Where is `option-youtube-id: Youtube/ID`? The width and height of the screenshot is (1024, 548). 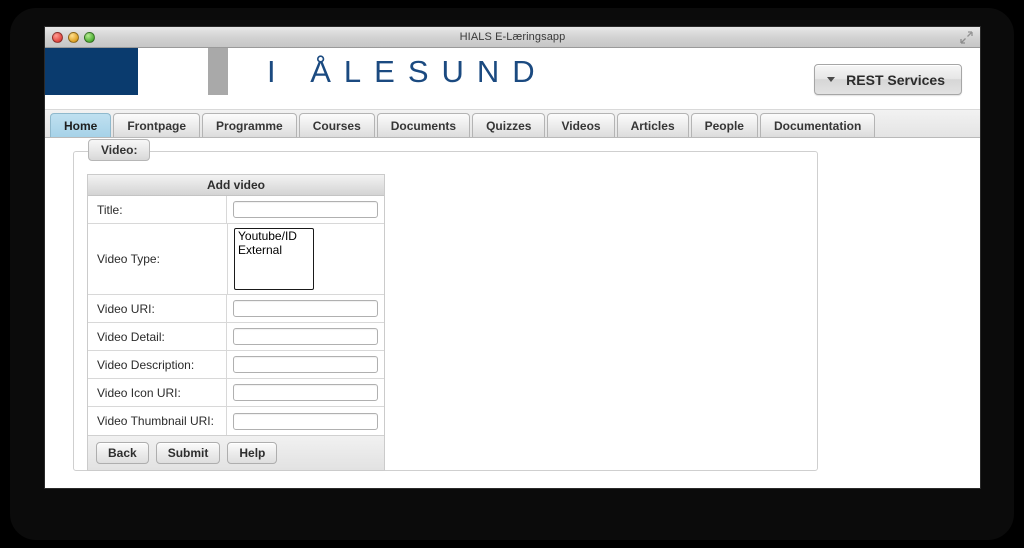 option-youtube-id: Youtube/ID is located at coordinates (274, 236).